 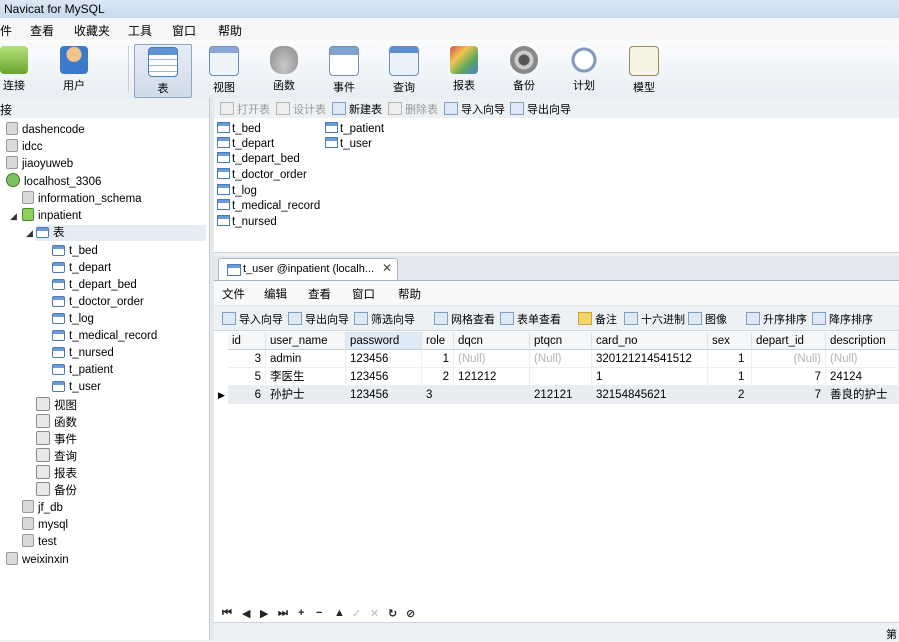 What do you see at coordinates (45, 525) in the screenshot?
I see `tree-db-mysql: mysql` at bounding box center [45, 525].